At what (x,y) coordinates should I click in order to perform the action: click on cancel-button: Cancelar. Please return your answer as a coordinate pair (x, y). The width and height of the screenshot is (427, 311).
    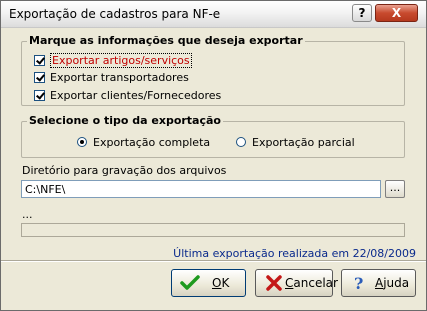
    Looking at the image, I should click on (296, 283).